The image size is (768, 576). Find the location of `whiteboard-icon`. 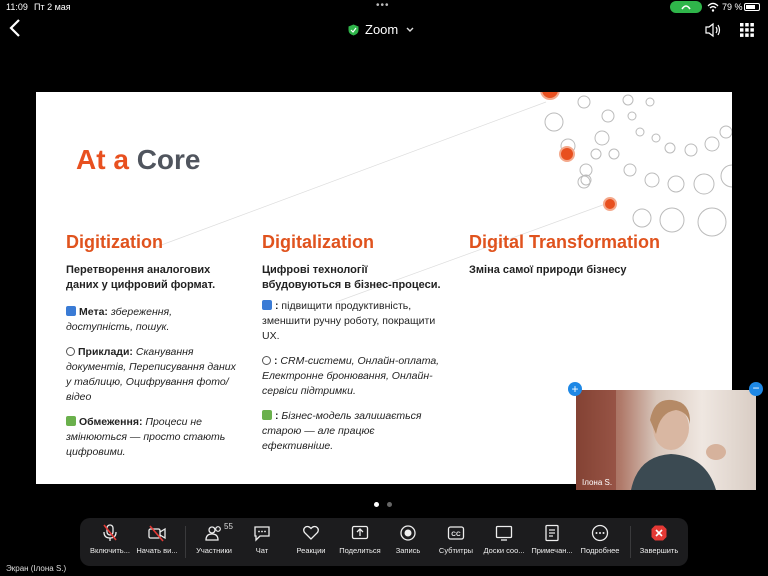

whiteboard-icon is located at coordinates (504, 533).